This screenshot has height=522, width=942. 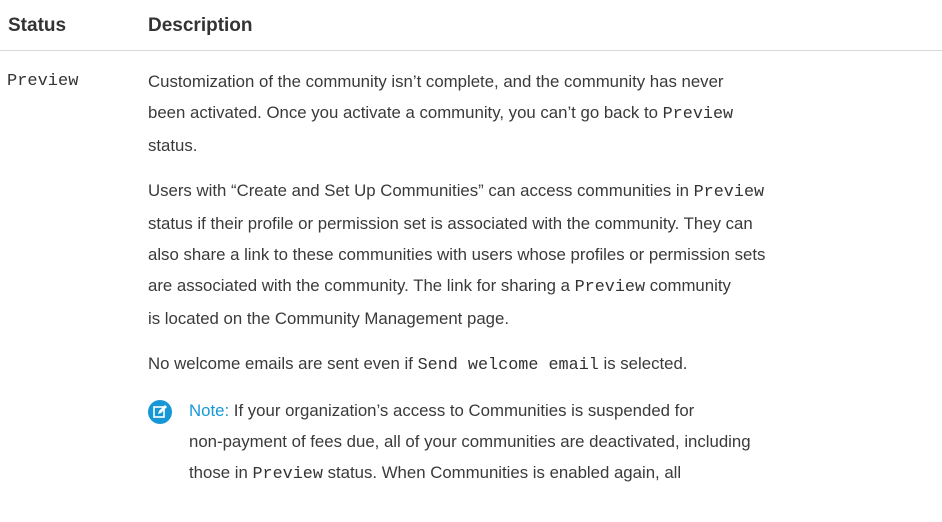 I want to click on text-span: is selected., so click(x=643, y=363).